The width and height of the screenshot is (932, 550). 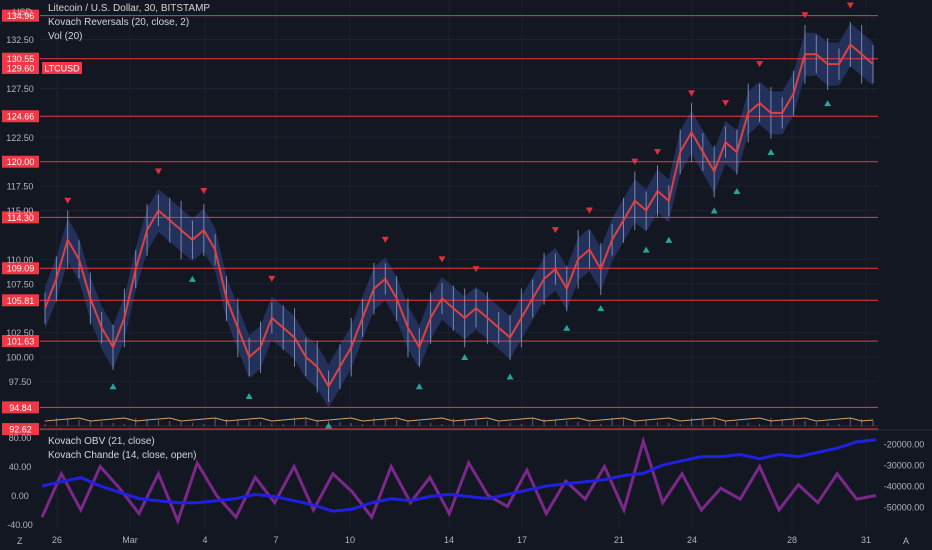 What do you see at coordinates (122, 455) in the screenshot?
I see `indicator-label-chande: Kovach Chande (14, close, open)` at bounding box center [122, 455].